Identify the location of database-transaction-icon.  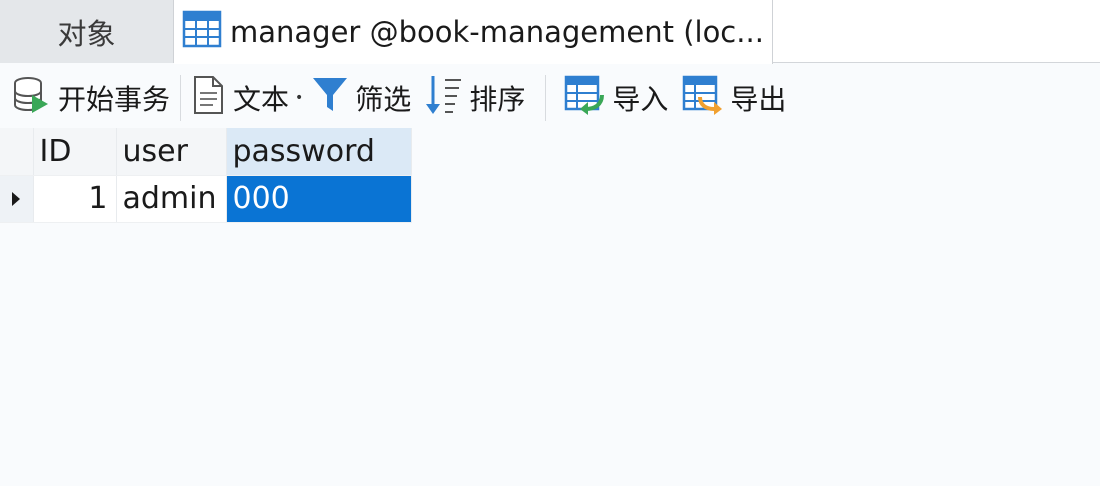
(32, 98).